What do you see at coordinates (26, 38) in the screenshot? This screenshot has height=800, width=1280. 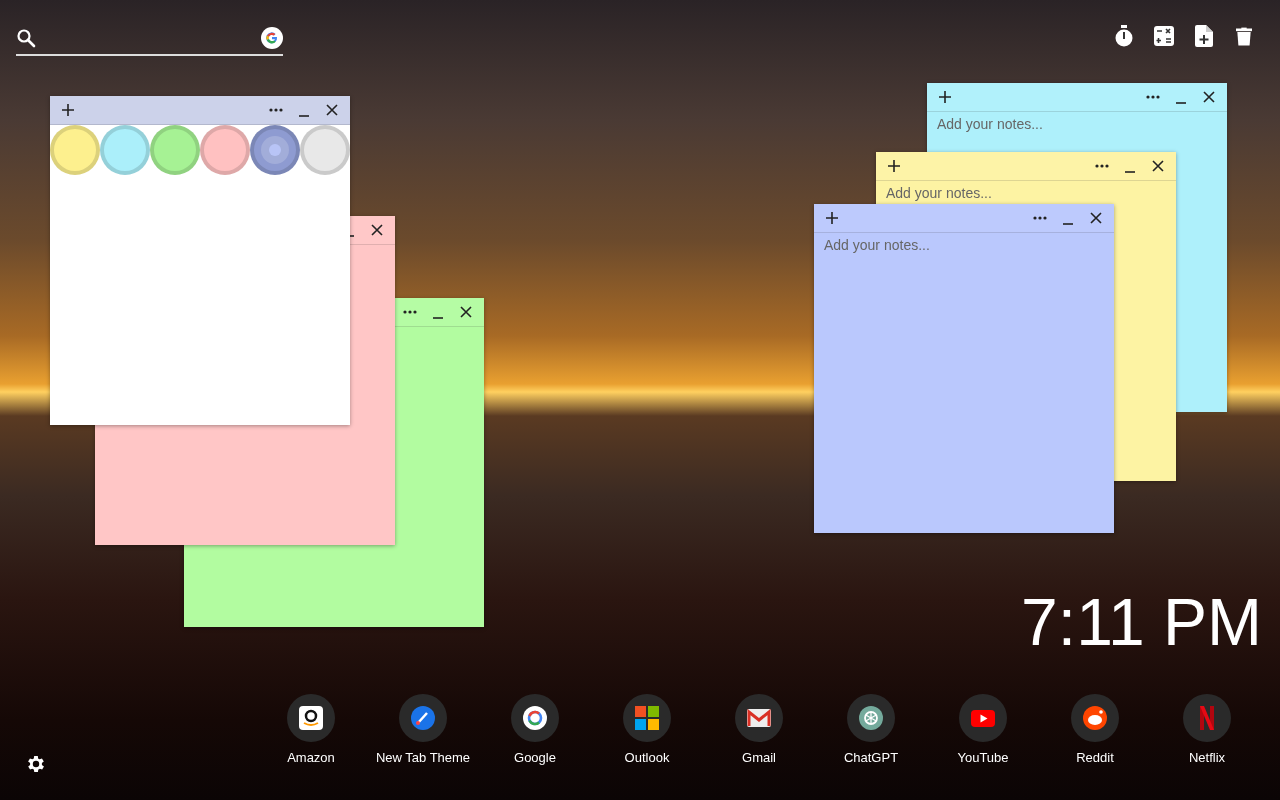 I see `search-icon` at bounding box center [26, 38].